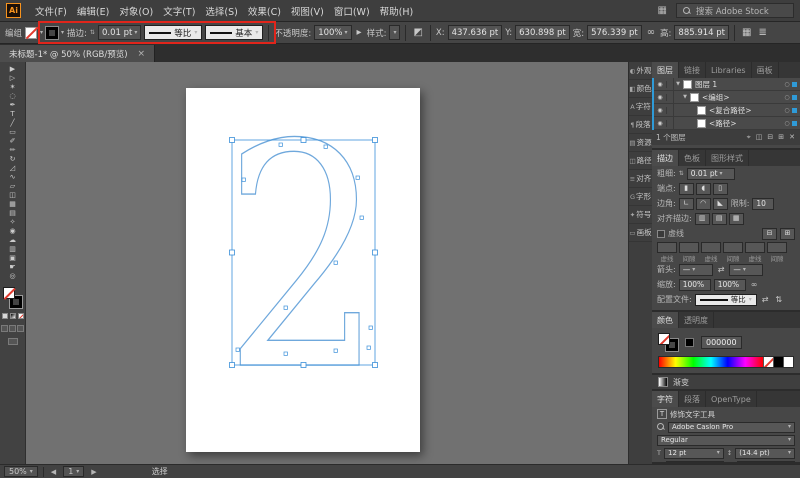 This screenshot has width=800, height=478. What do you see at coordinates (664, 339) in the screenshot?
I see `fill-proxy-swatch` at bounding box center [664, 339].